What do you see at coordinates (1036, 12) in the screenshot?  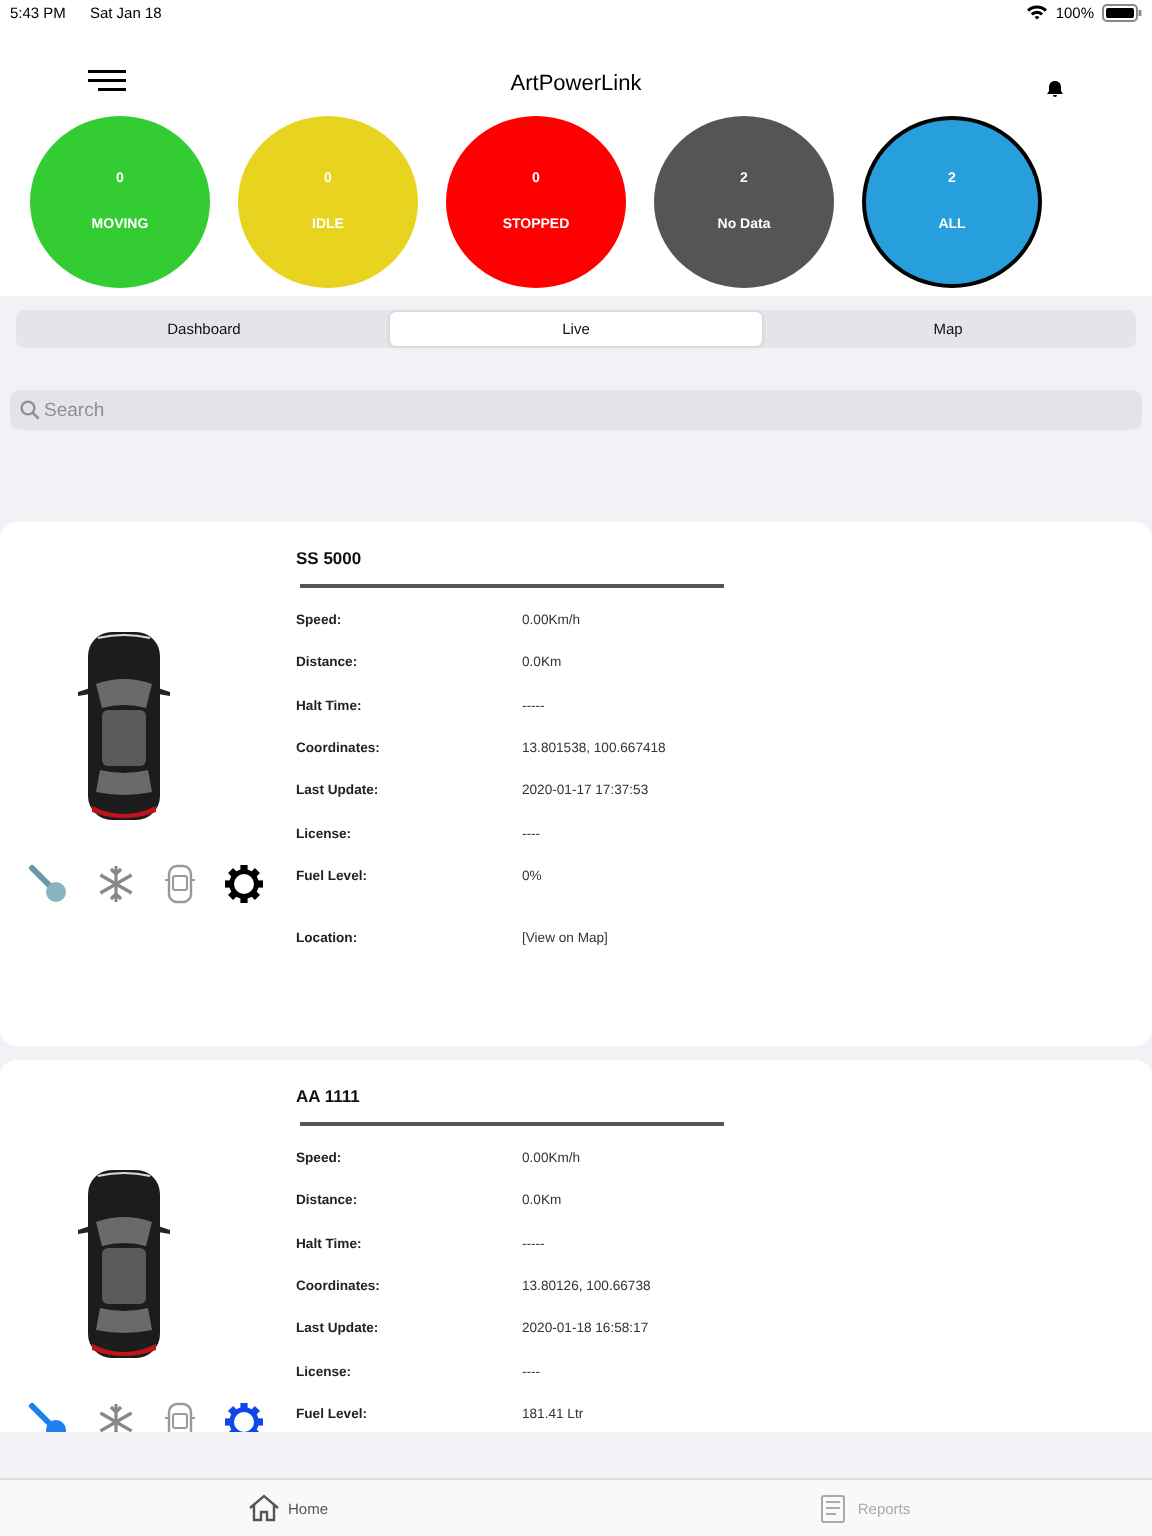 I see `wifi-icon` at bounding box center [1036, 12].